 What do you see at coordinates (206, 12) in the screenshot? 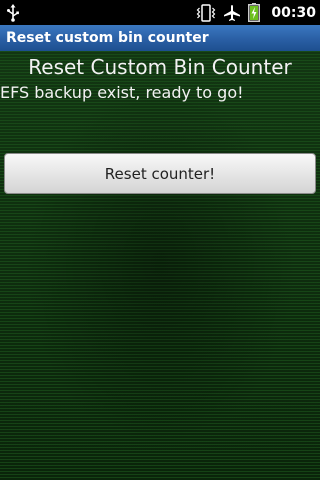
I see `vibrate-icon` at bounding box center [206, 12].